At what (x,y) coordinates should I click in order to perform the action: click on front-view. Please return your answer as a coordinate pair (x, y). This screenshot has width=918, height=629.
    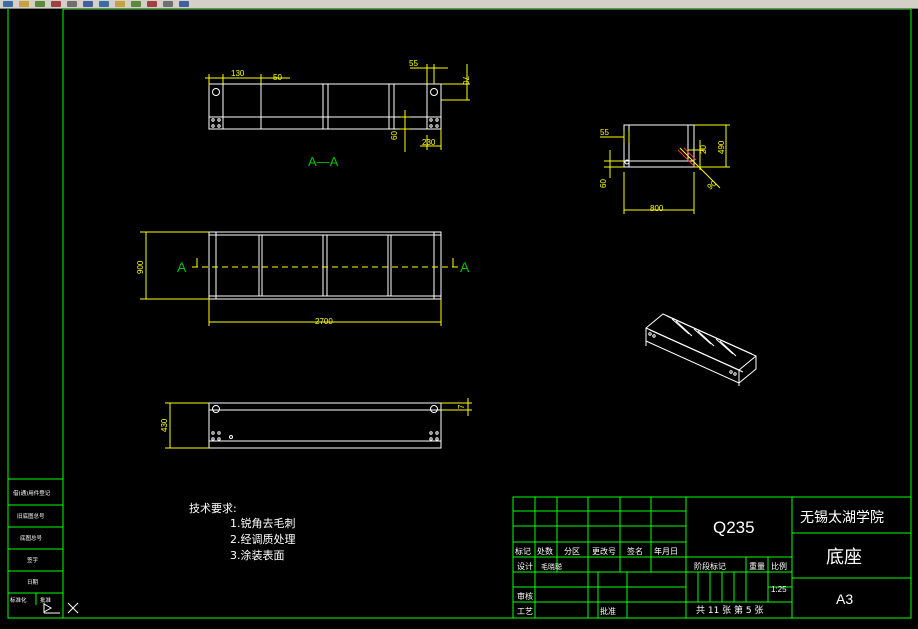
    Looking at the image, I should click on (325, 425).